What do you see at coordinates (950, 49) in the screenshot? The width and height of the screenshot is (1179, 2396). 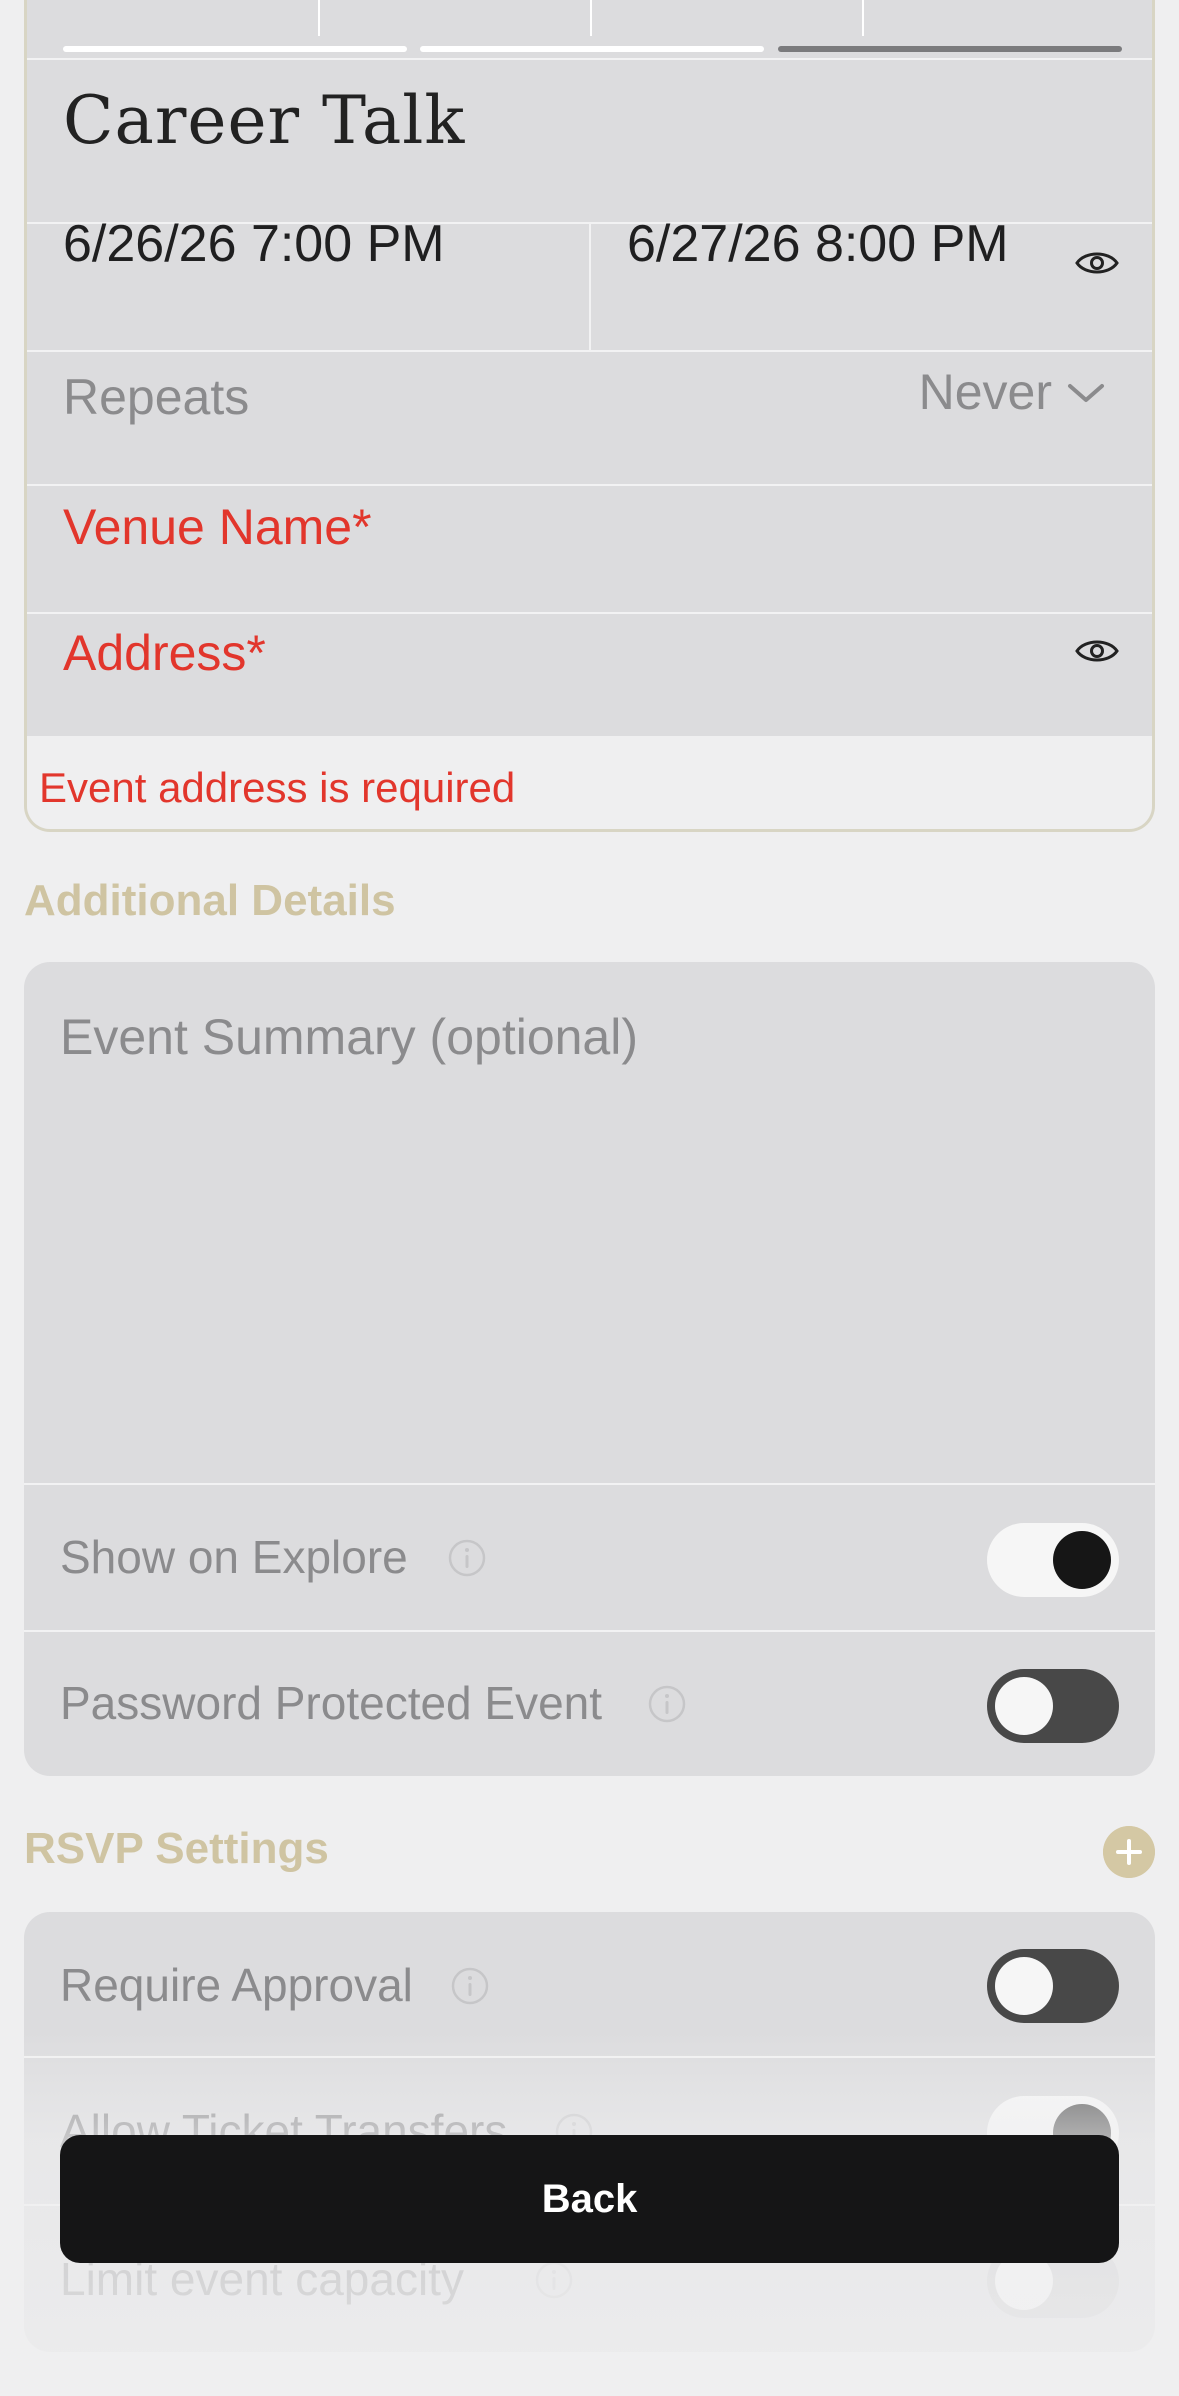 I see `progress-segment-3-active` at bounding box center [950, 49].